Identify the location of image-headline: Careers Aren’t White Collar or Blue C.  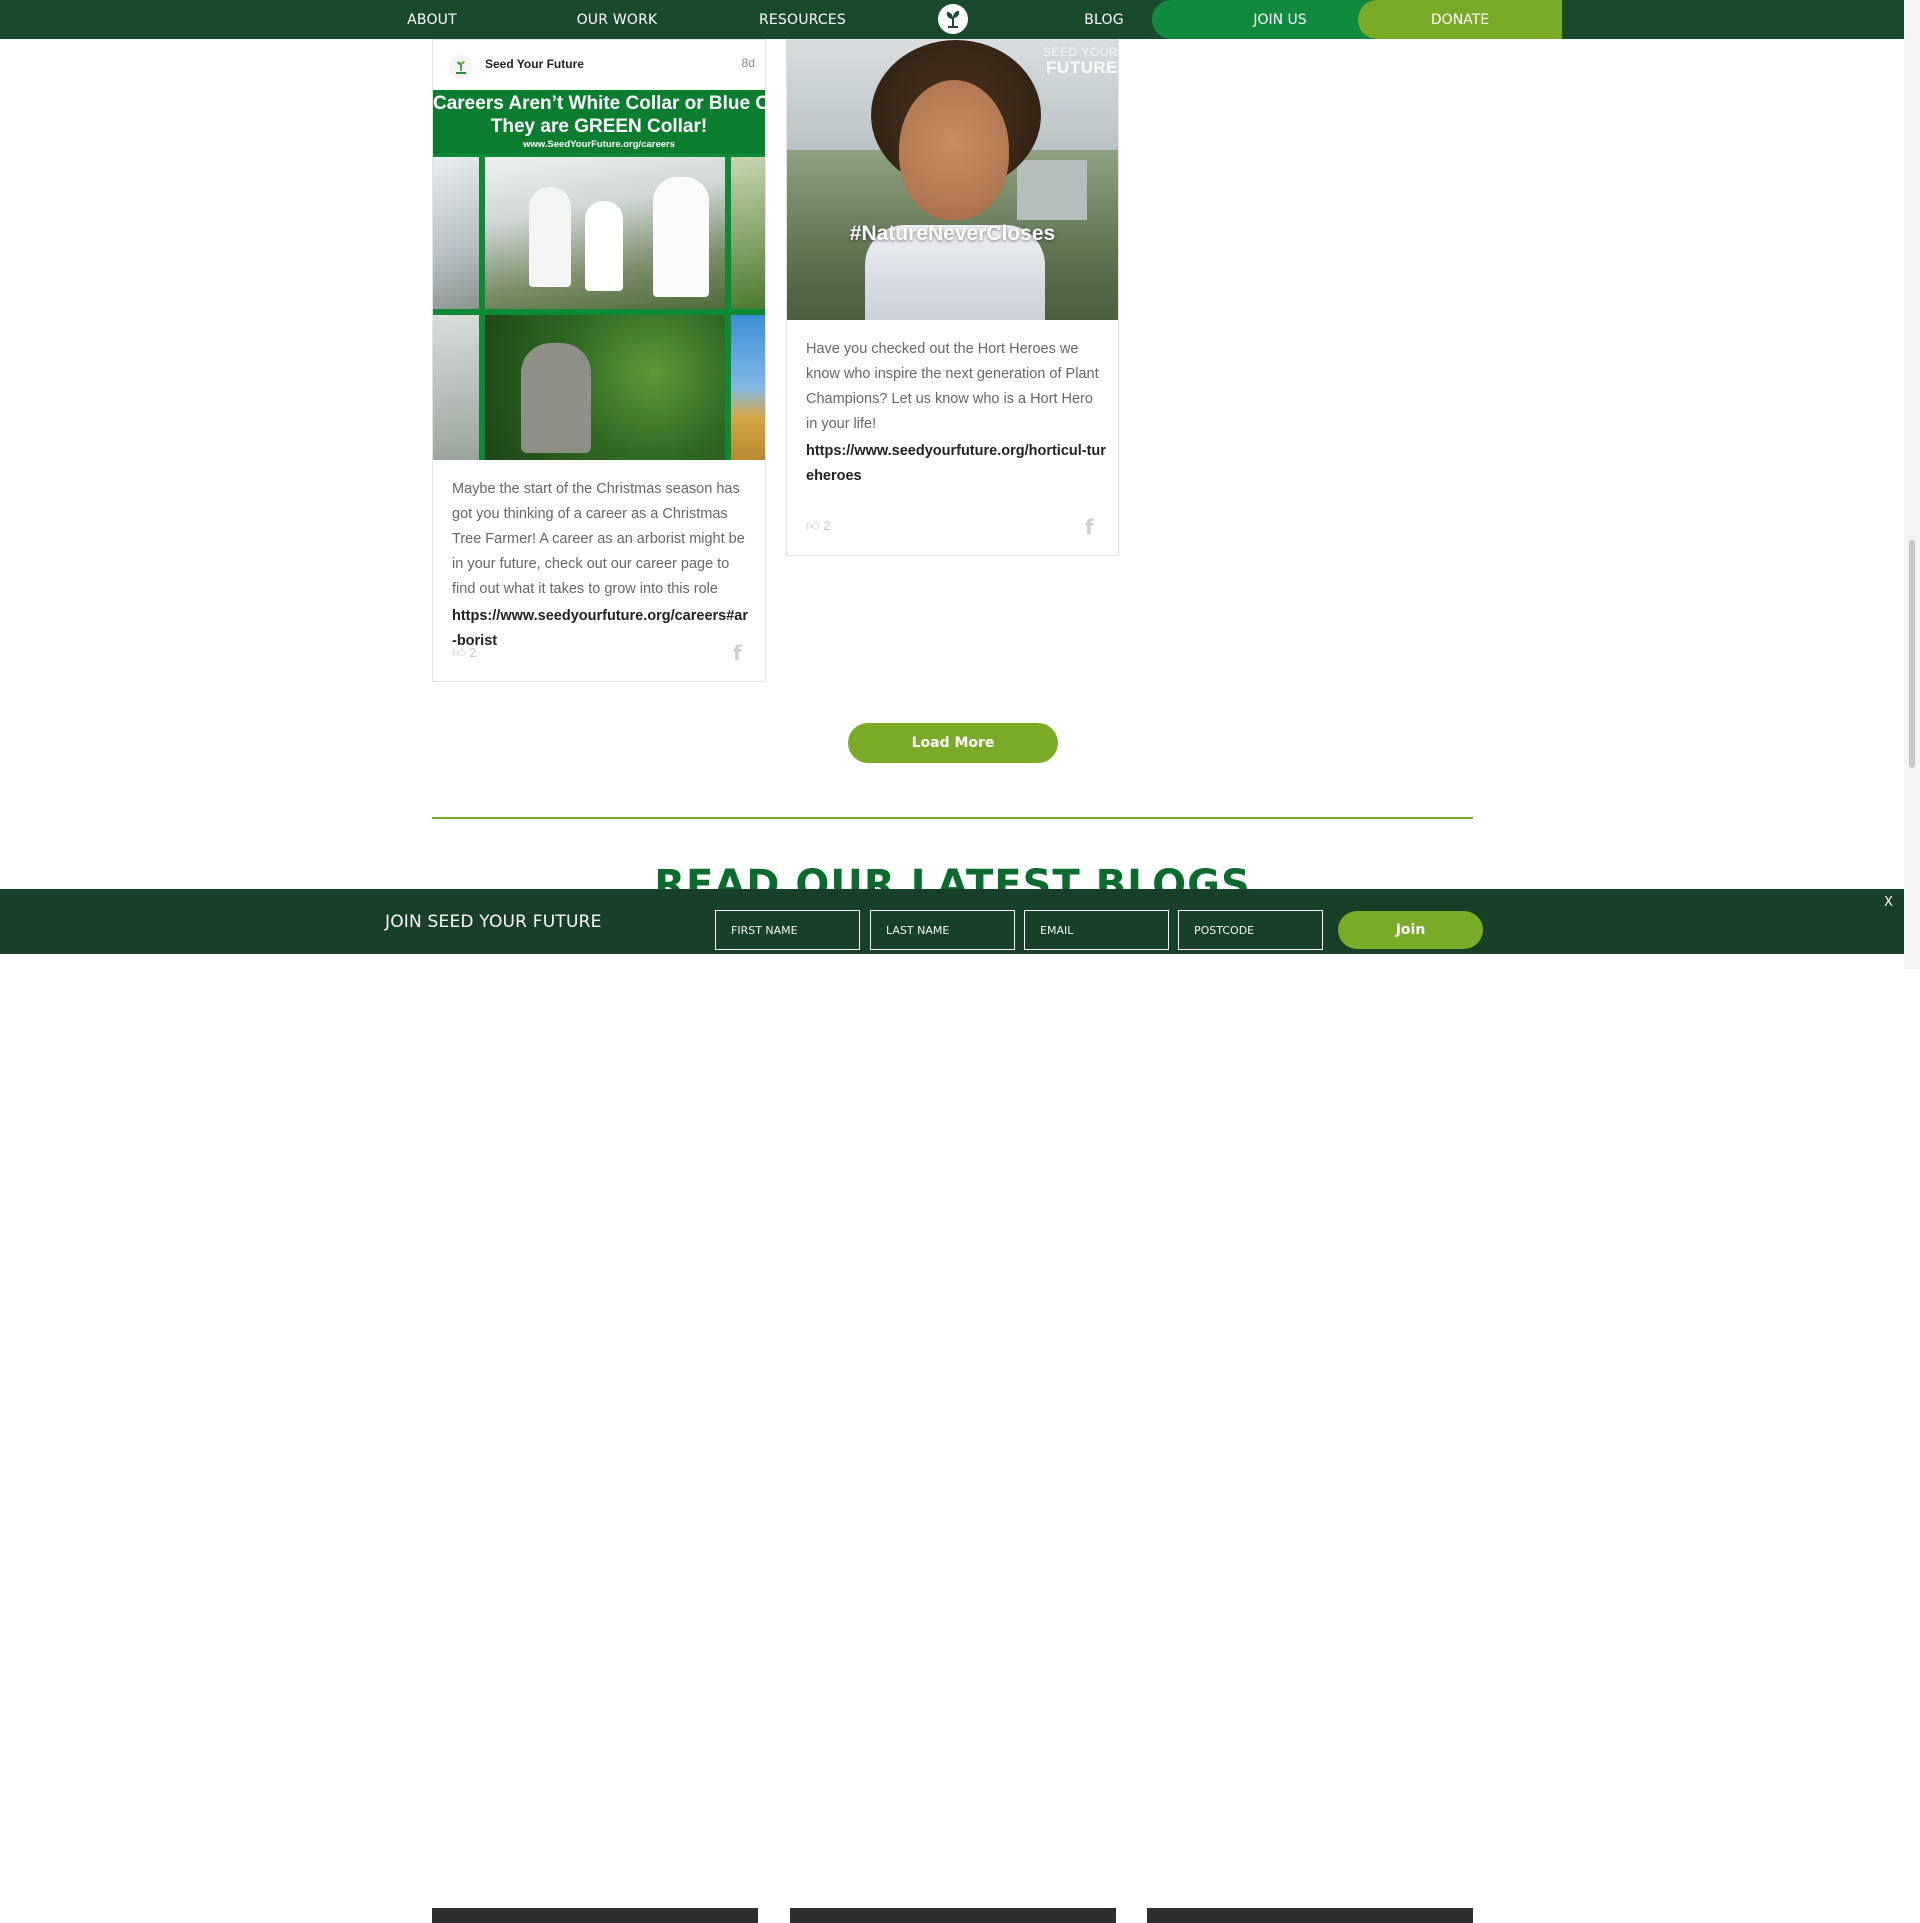
(599, 103).